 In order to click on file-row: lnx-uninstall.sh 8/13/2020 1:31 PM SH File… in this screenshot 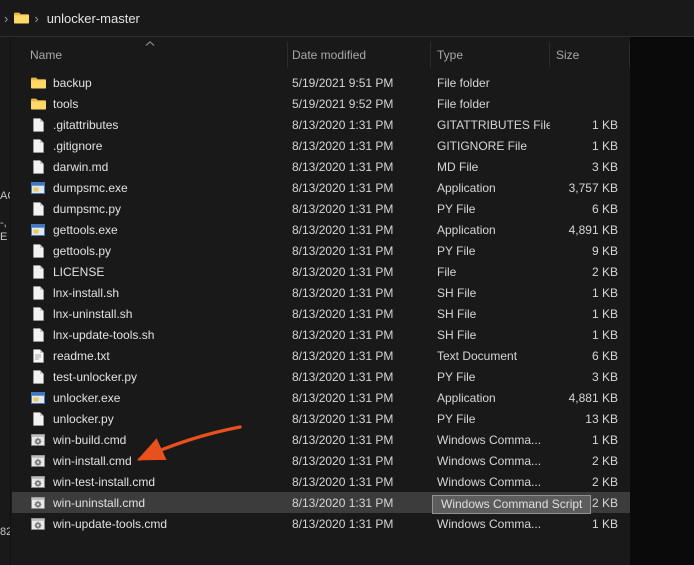, I will do `click(321, 313)`.